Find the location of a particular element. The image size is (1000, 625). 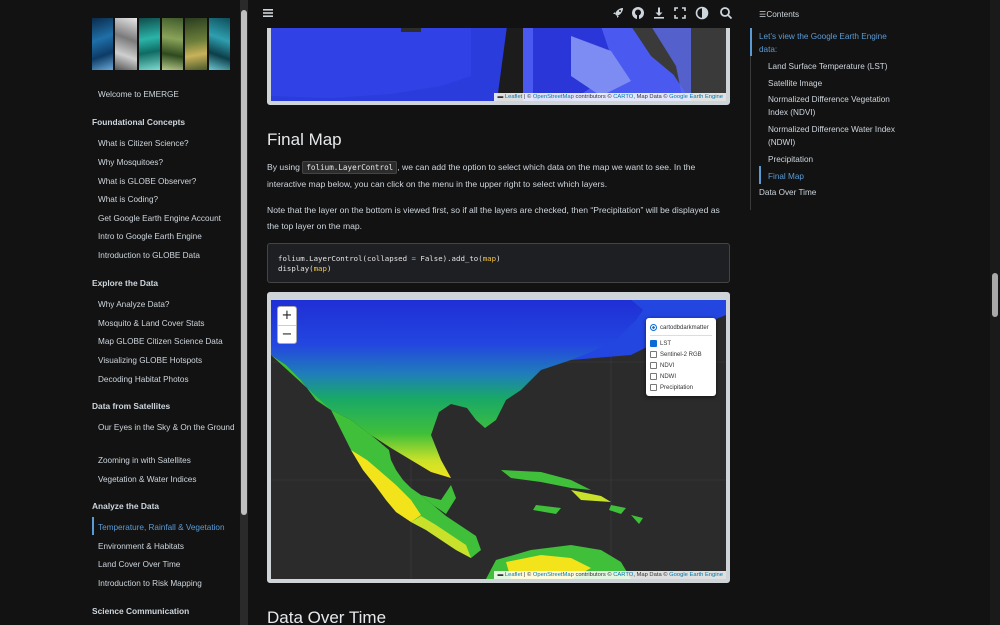

sidebar-item: What is GLOBE Observer? is located at coordinates (168, 181).